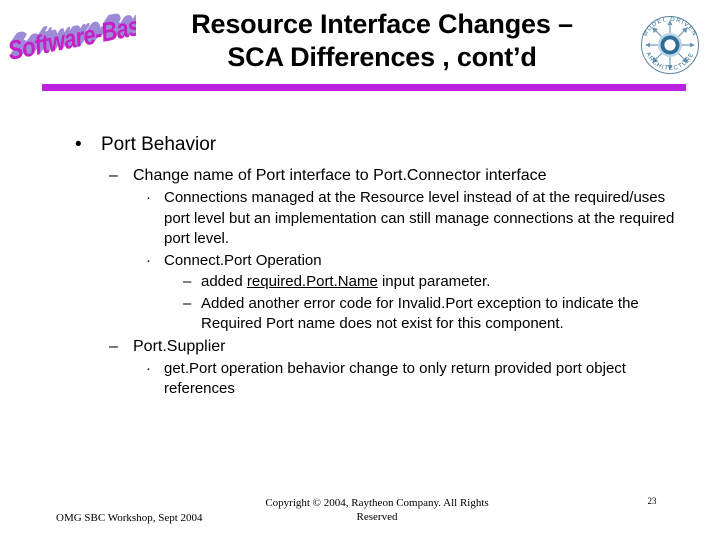 This screenshot has height=540, width=720. I want to click on bullet-text: Port.Supplier, so click(179, 346).